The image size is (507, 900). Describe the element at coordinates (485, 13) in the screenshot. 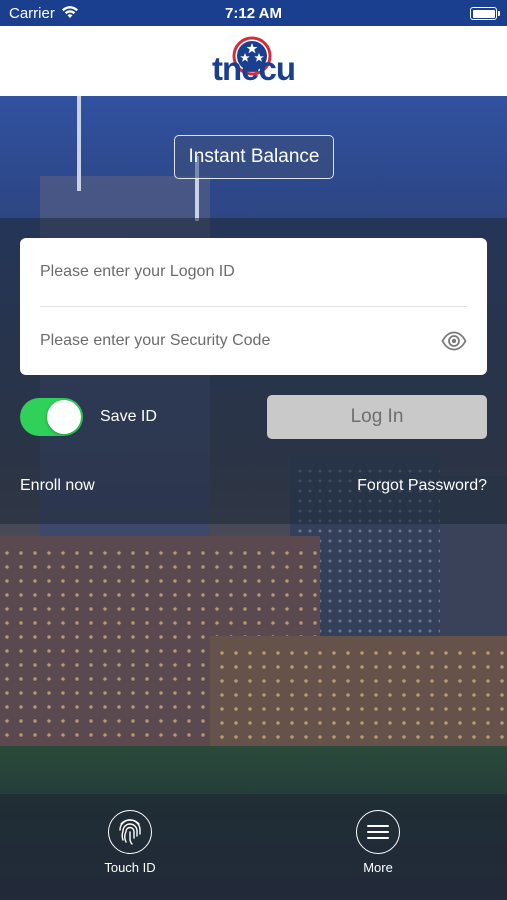

I see `battery-icon` at that location.